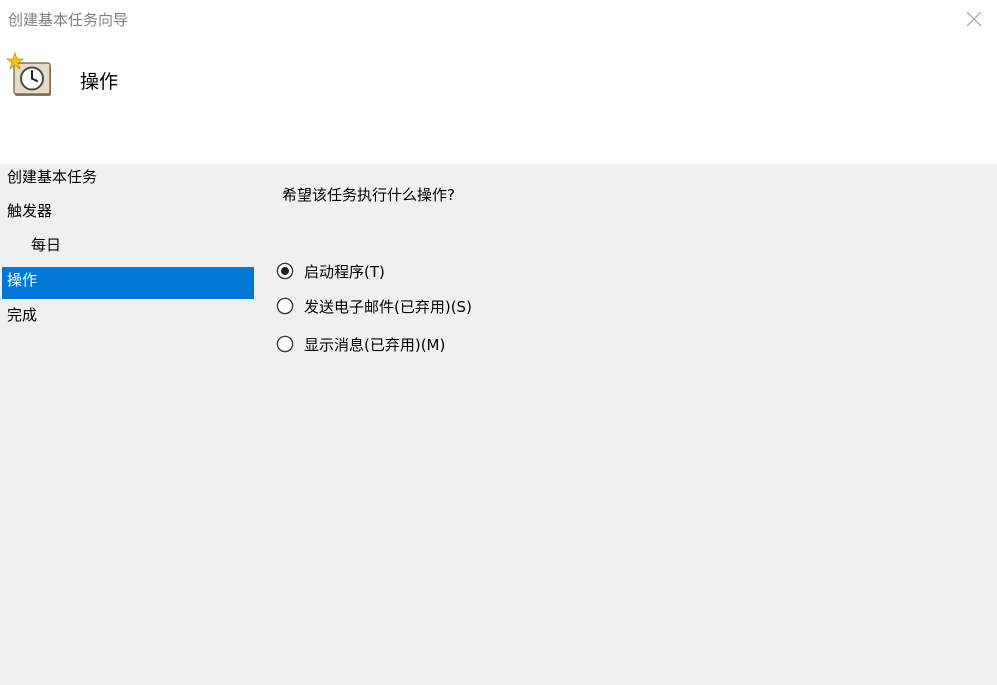 Image resolution: width=997 pixels, height=685 pixels. I want to click on option-label: 发送电子邮件(已弃用)(S), so click(388, 306).